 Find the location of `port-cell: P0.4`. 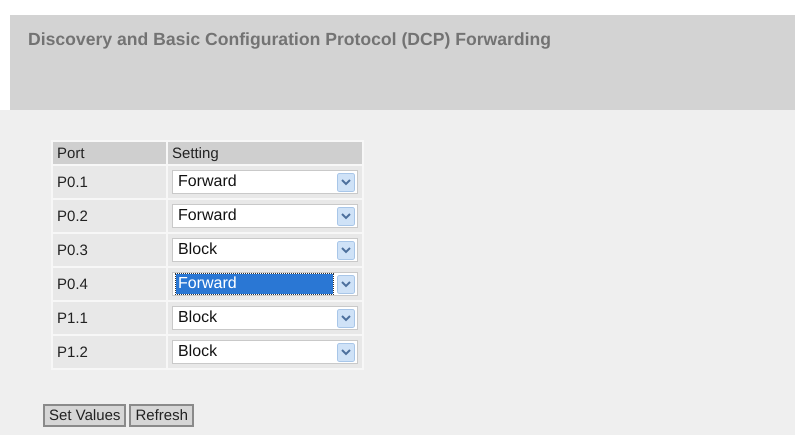

port-cell: P0.4 is located at coordinates (109, 284).